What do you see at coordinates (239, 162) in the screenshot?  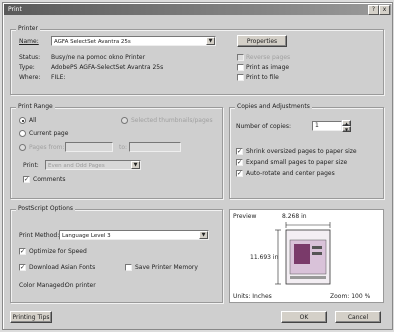 I see `expand-pages-checkbox: ✓` at bounding box center [239, 162].